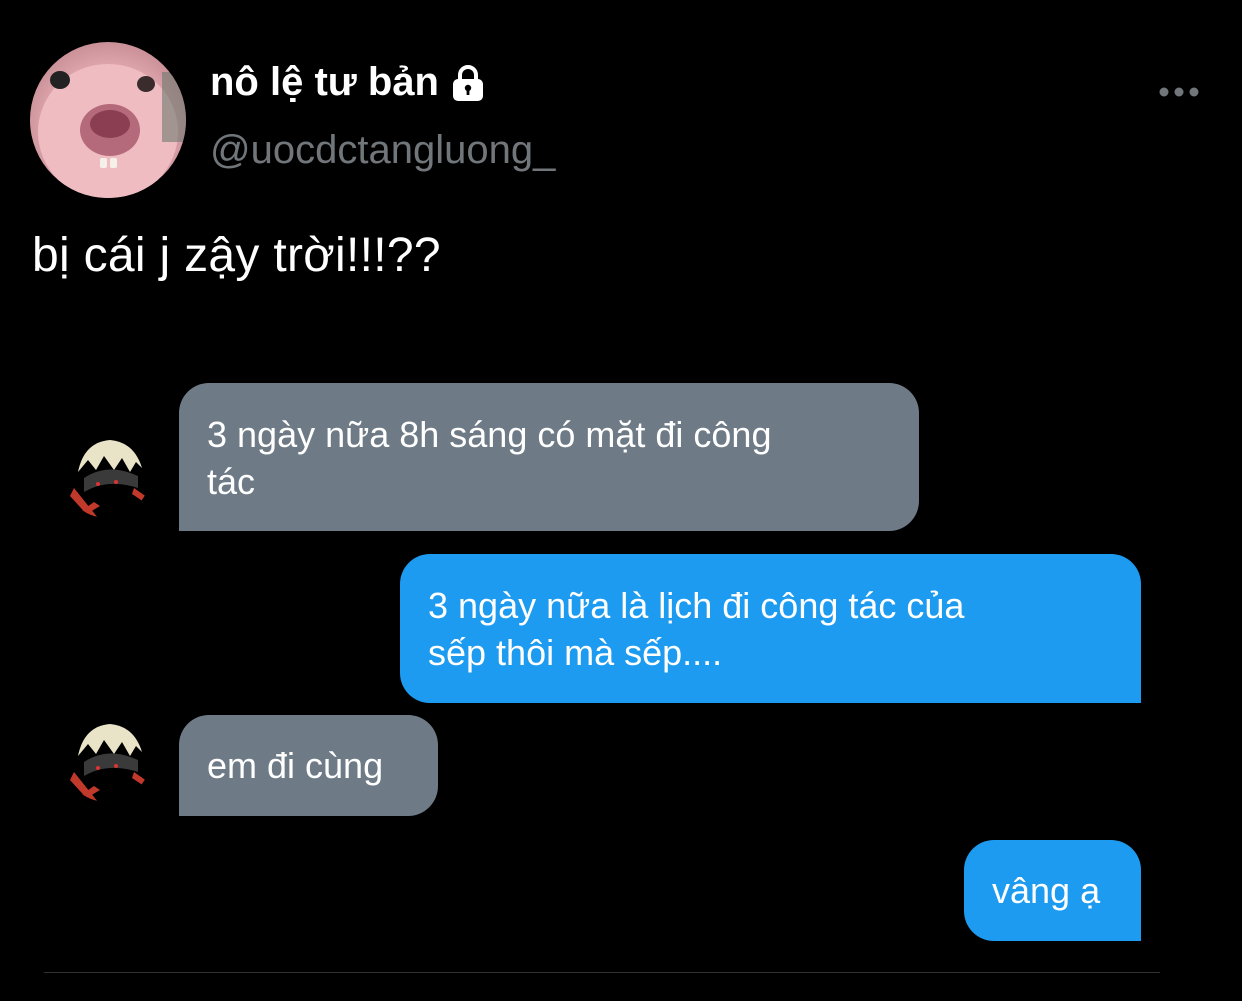  What do you see at coordinates (549, 457) in the screenshot?
I see `message-bubble-incoming: 3 ngày nữa 8h sáng có mặt đi công tác` at bounding box center [549, 457].